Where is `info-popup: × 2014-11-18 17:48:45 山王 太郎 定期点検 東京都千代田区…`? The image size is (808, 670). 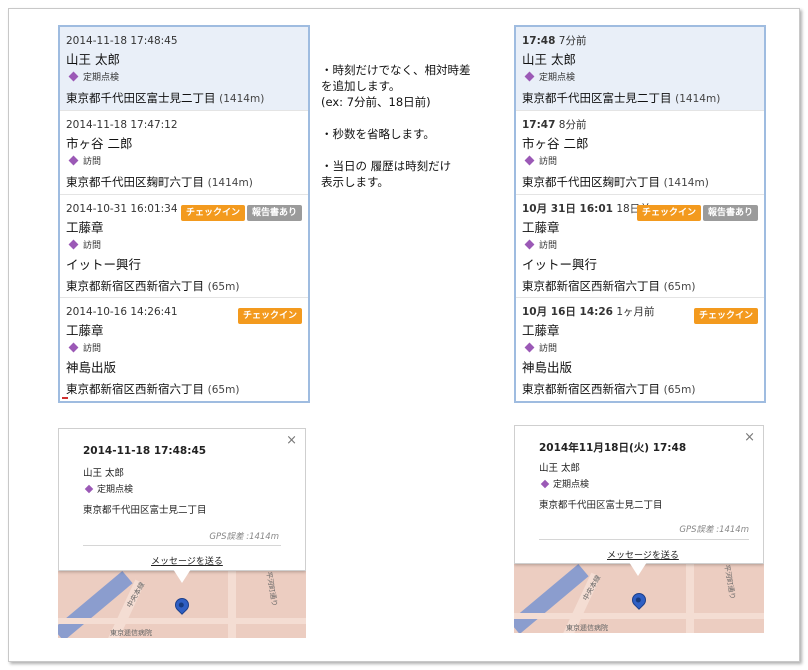 info-popup: × 2014-11-18 17:48:45 山王 太郎 定期点検 東京都千代田区… is located at coordinates (182, 499).